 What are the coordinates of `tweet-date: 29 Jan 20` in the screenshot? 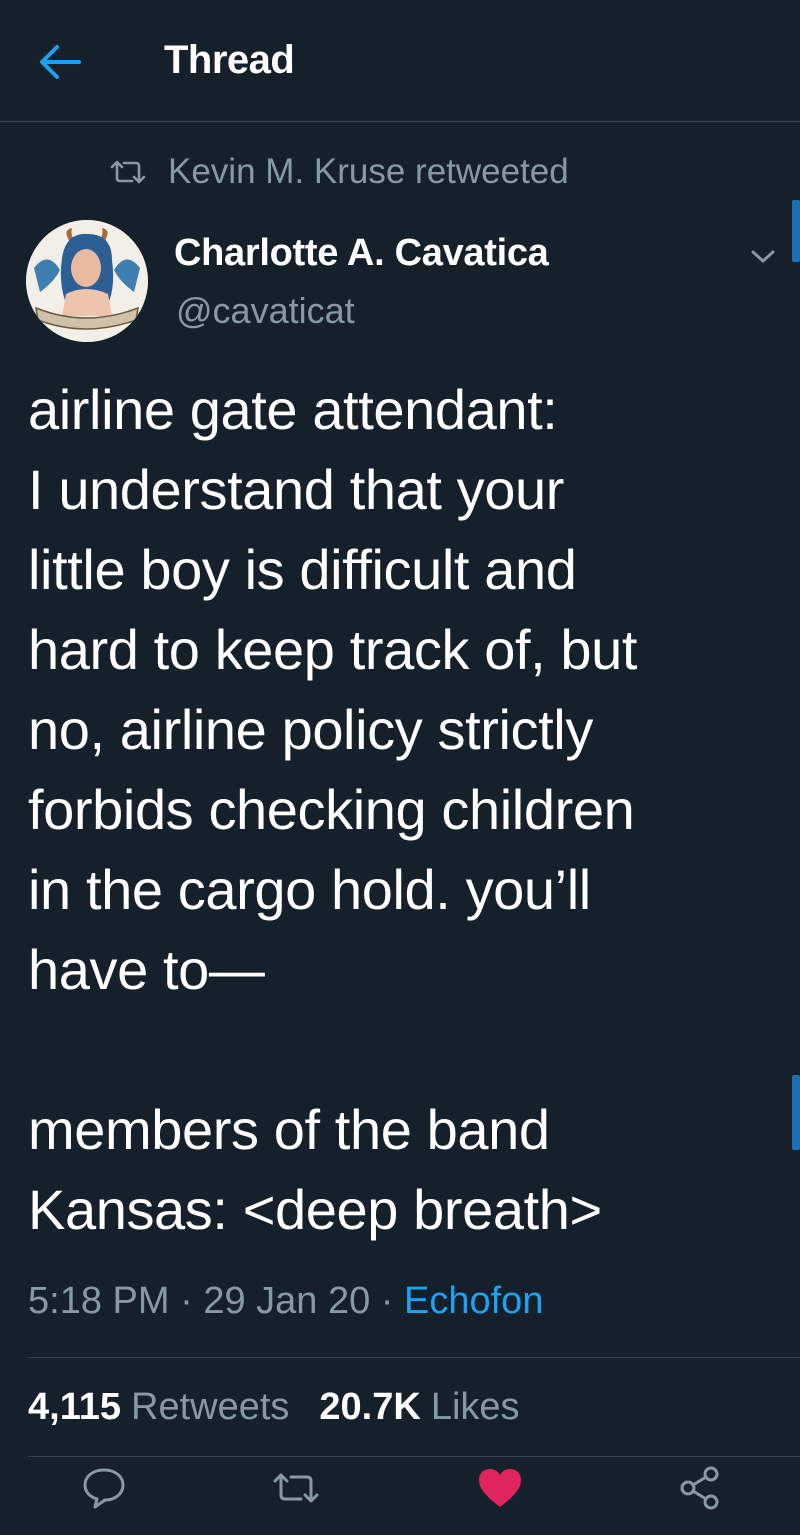 It's located at (286, 1301).